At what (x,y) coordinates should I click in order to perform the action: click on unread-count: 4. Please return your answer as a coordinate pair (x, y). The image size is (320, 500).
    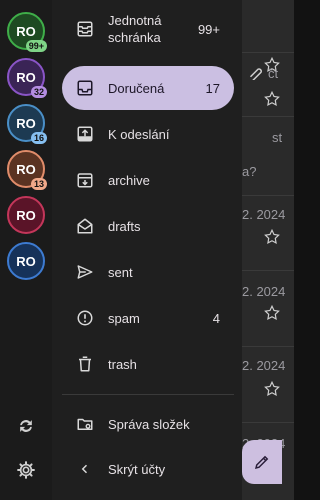
    Looking at the image, I should click on (216, 318).